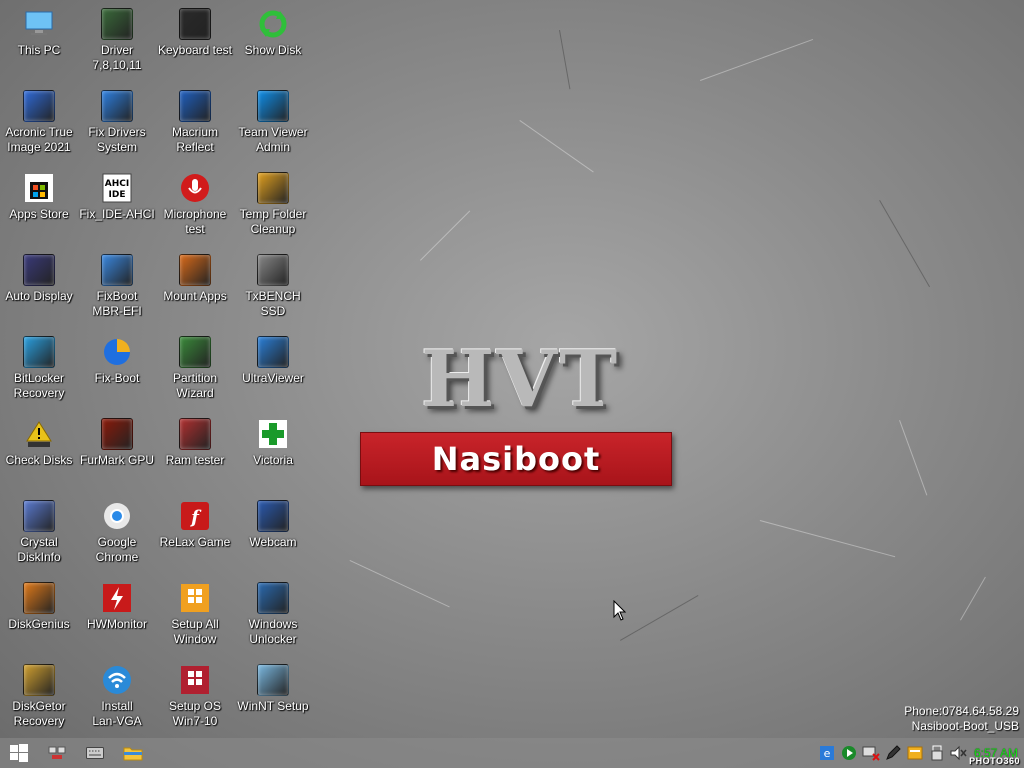 The image size is (1024, 768). Describe the element at coordinates (871, 753) in the screenshot. I see `network-disconnected-icon` at that location.